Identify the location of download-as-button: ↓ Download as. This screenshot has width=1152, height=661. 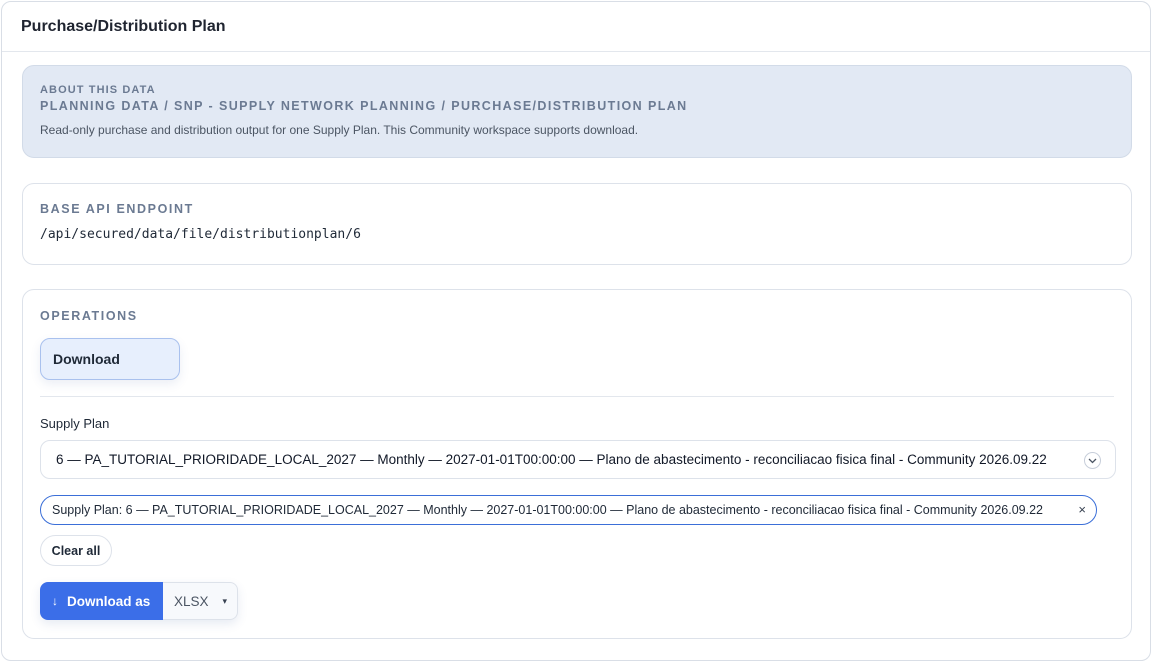
(101, 601).